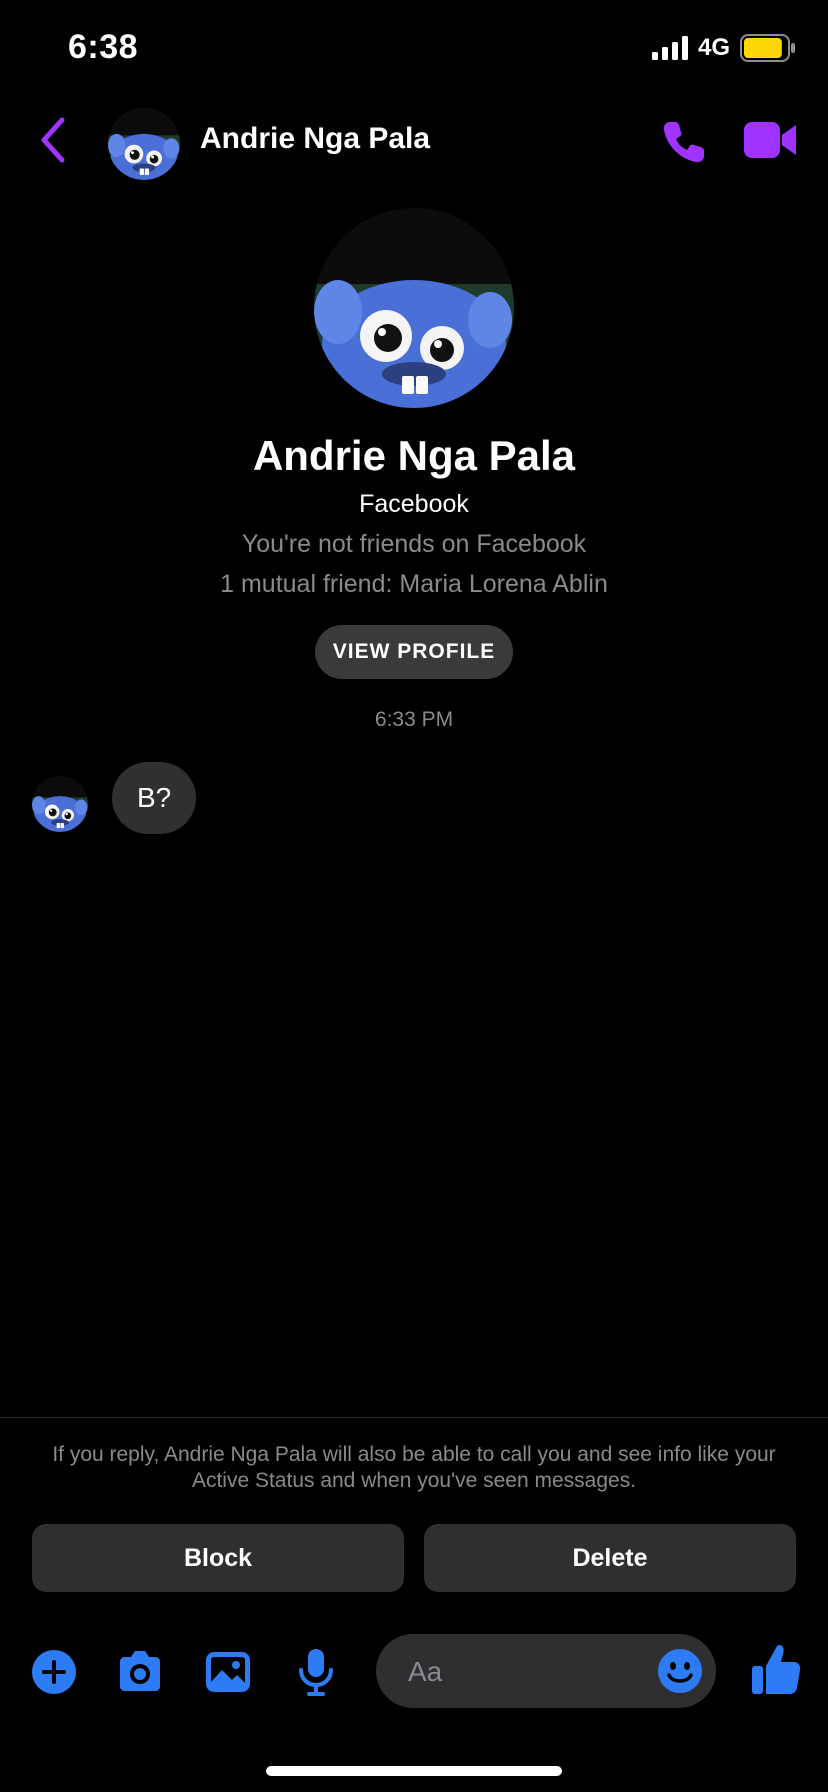 The height and width of the screenshot is (1792, 828). I want to click on header-avatar, so click(144, 144).